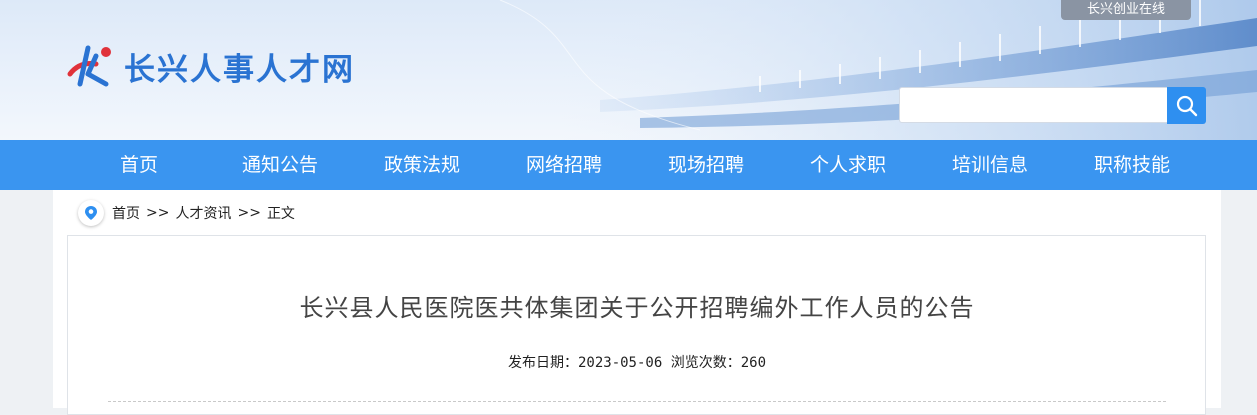 The height and width of the screenshot is (415, 1257). I want to click on breadcrumb-current: 正文, so click(280, 214).